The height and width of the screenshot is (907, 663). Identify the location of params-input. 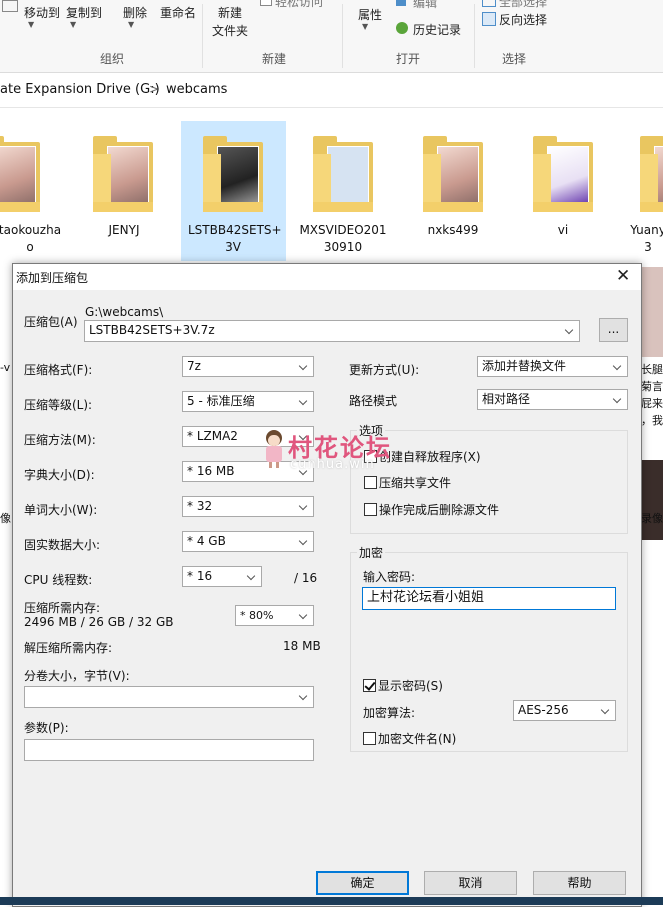
(169, 750).